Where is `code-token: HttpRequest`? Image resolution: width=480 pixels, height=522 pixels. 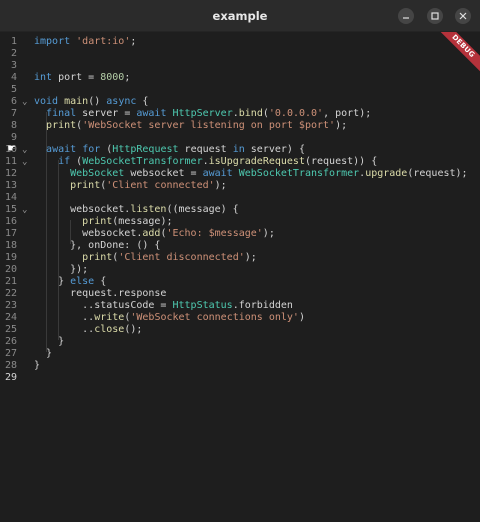 code-token: HttpRequest is located at coordinates (145, 149).